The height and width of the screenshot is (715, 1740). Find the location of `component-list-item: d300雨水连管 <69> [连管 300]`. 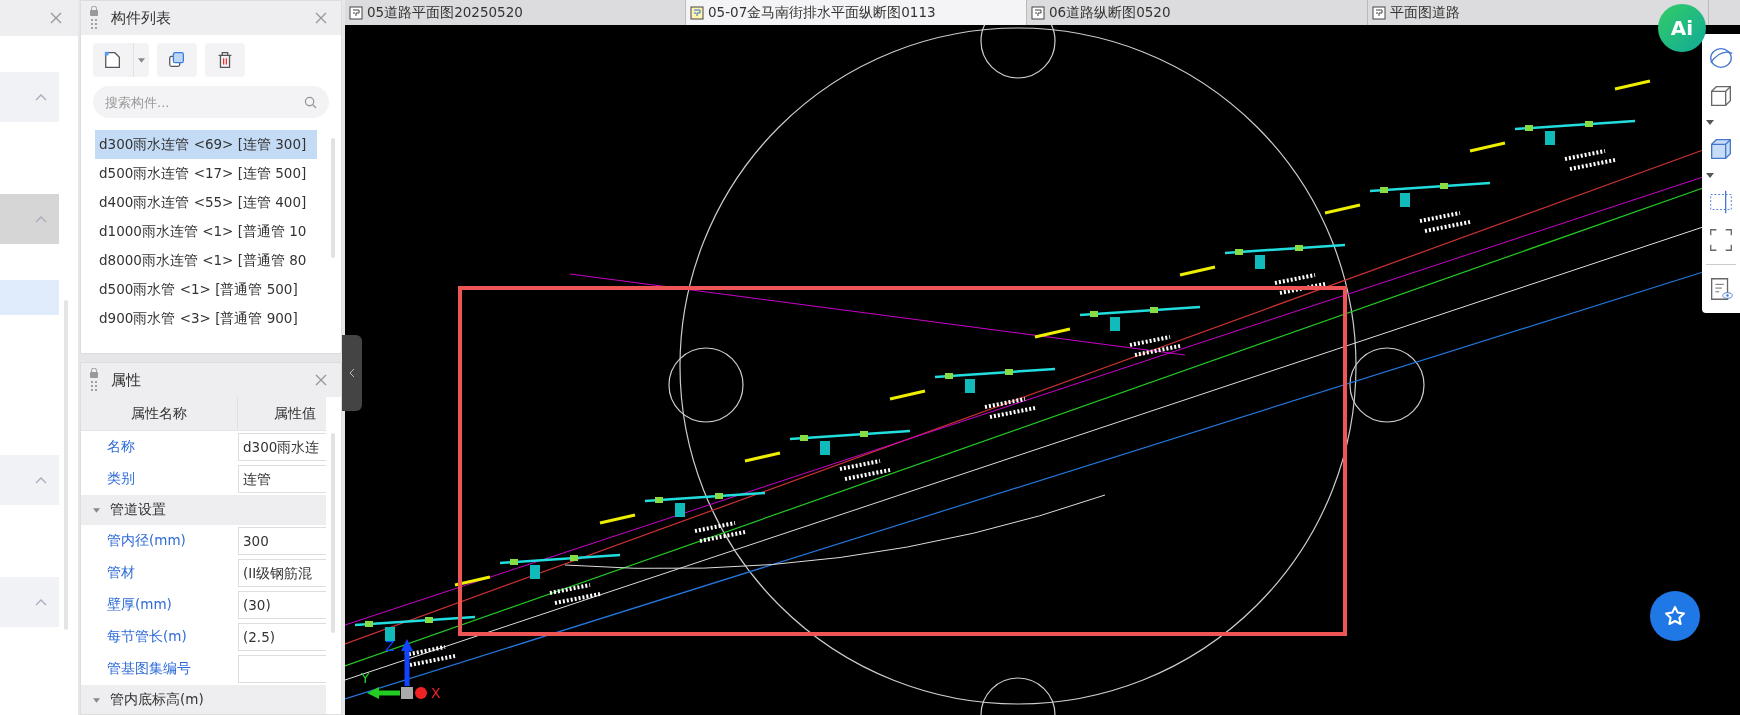

component-list-item: d300雨水连管 <69> [连管 300] is located at coordinates (206, 144).